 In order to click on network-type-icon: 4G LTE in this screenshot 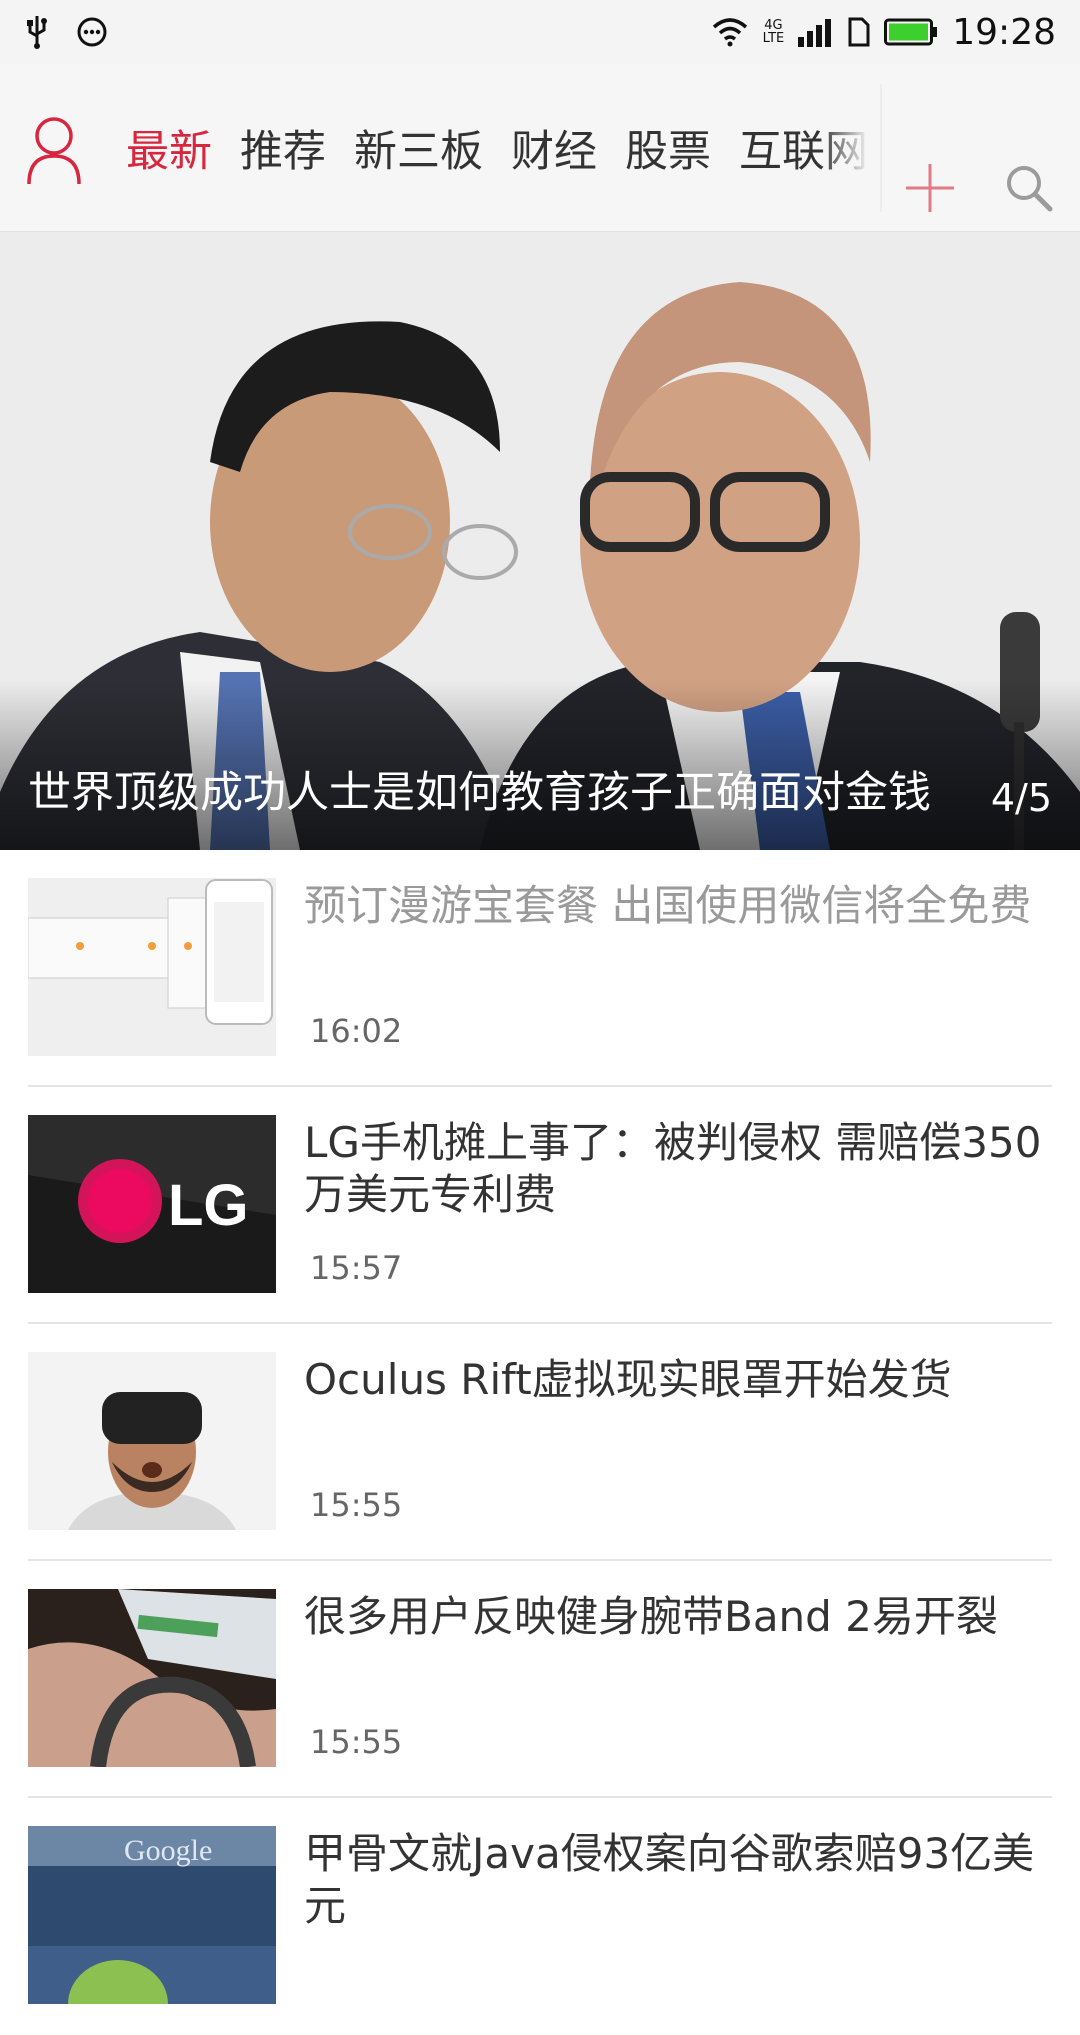, I will do `click(774, 32)`.